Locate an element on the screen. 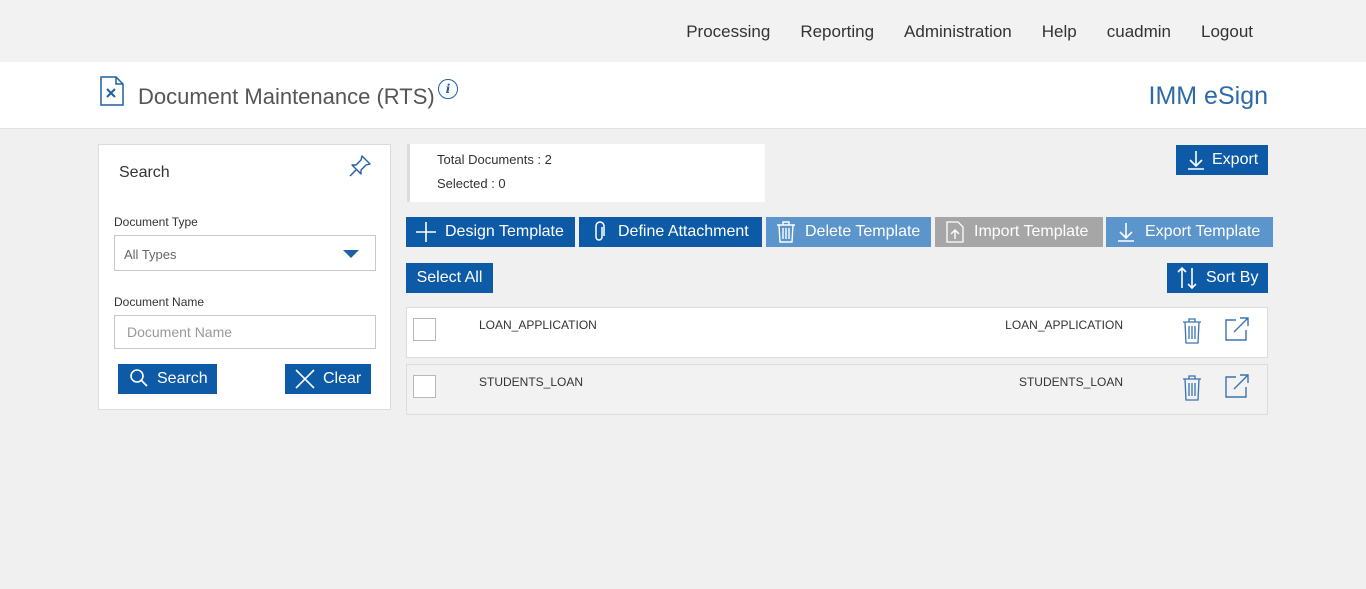 The image size is (1366, 589). select-all-button: Select All is located at coordinates (449, 278).